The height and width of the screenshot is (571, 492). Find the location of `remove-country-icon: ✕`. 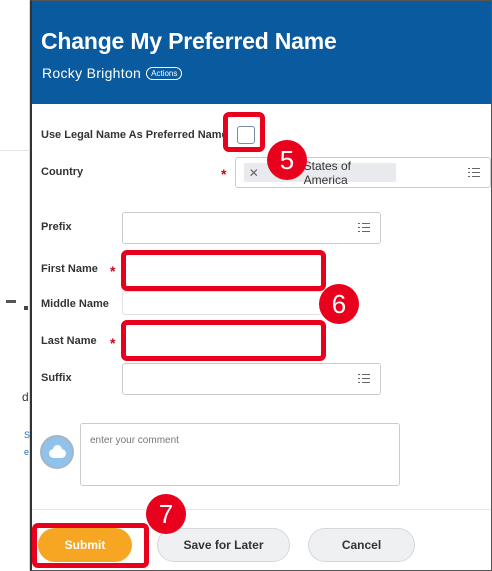

remove-country-icon: ✕ is located at coordinates (254, 173).